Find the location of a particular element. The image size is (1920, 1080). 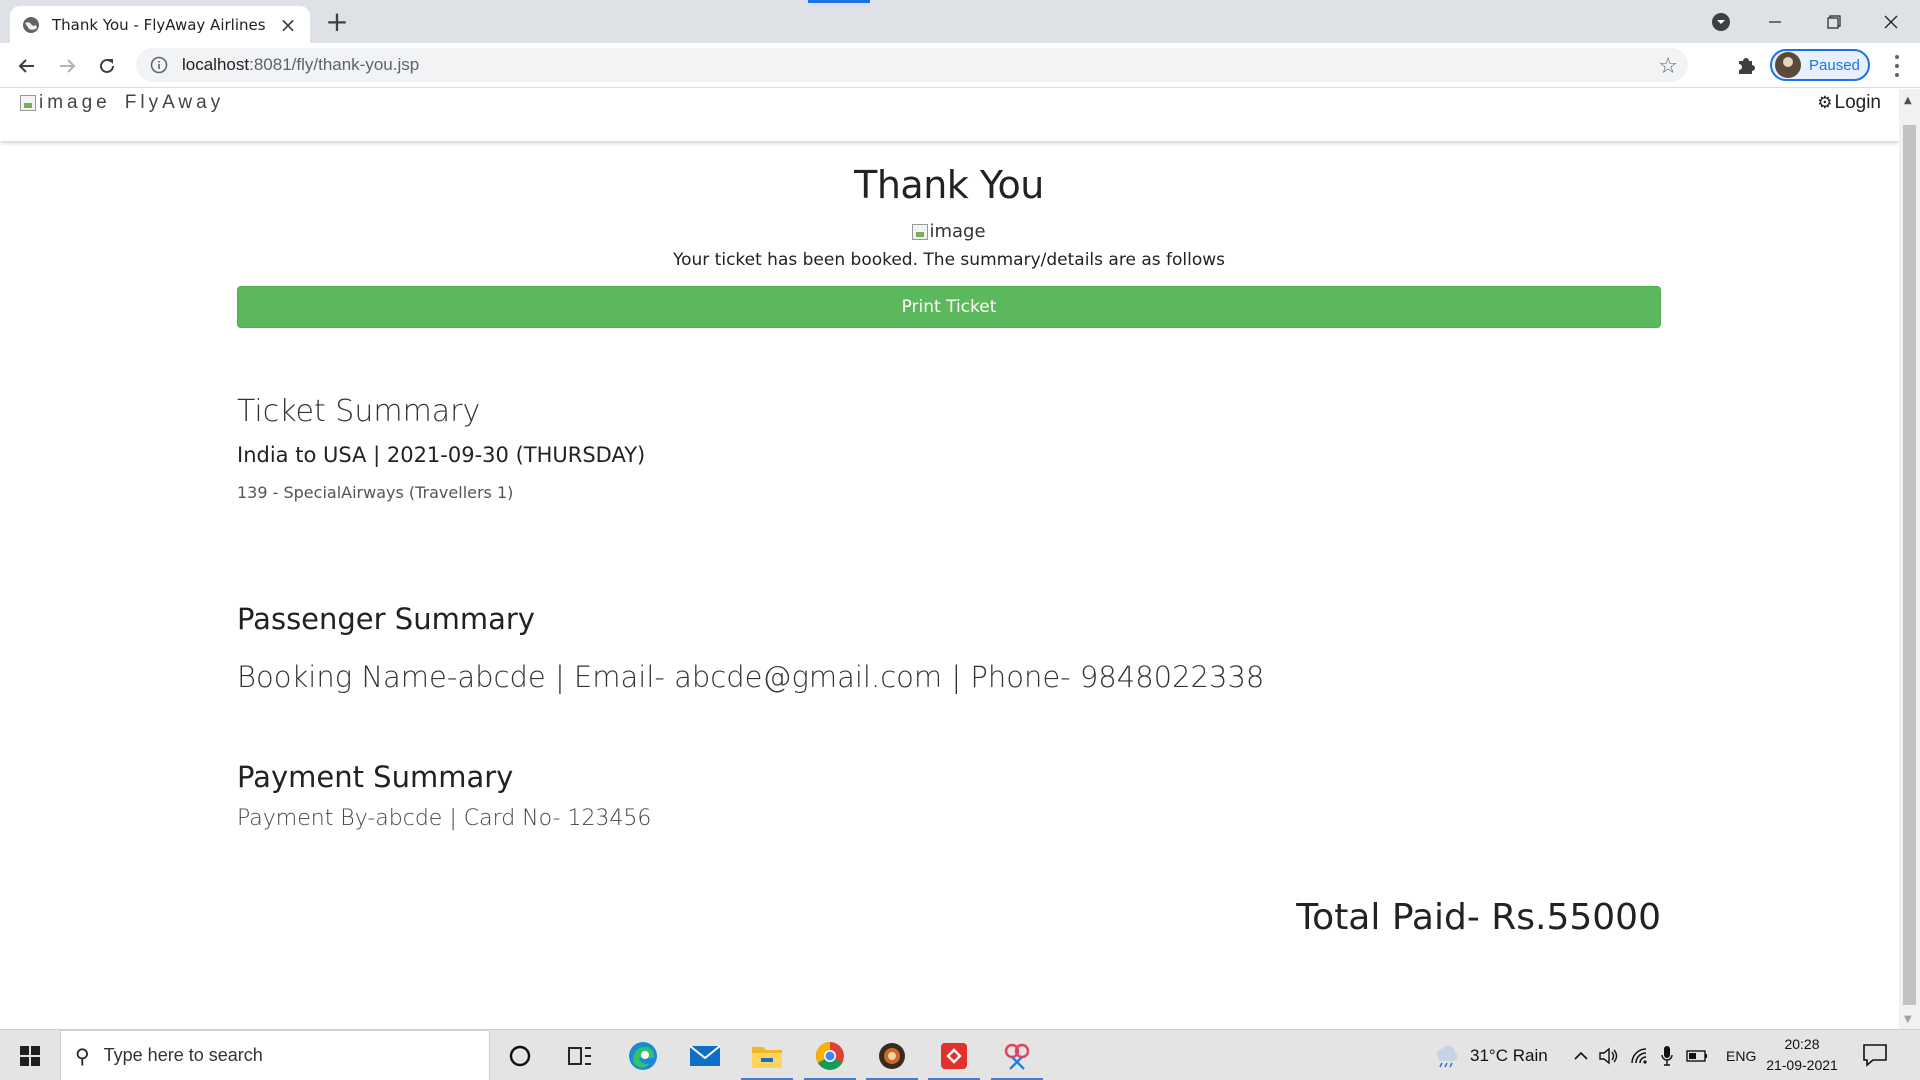

payment-summary-heading: Payment Summary is located at coordinates (375, 777).